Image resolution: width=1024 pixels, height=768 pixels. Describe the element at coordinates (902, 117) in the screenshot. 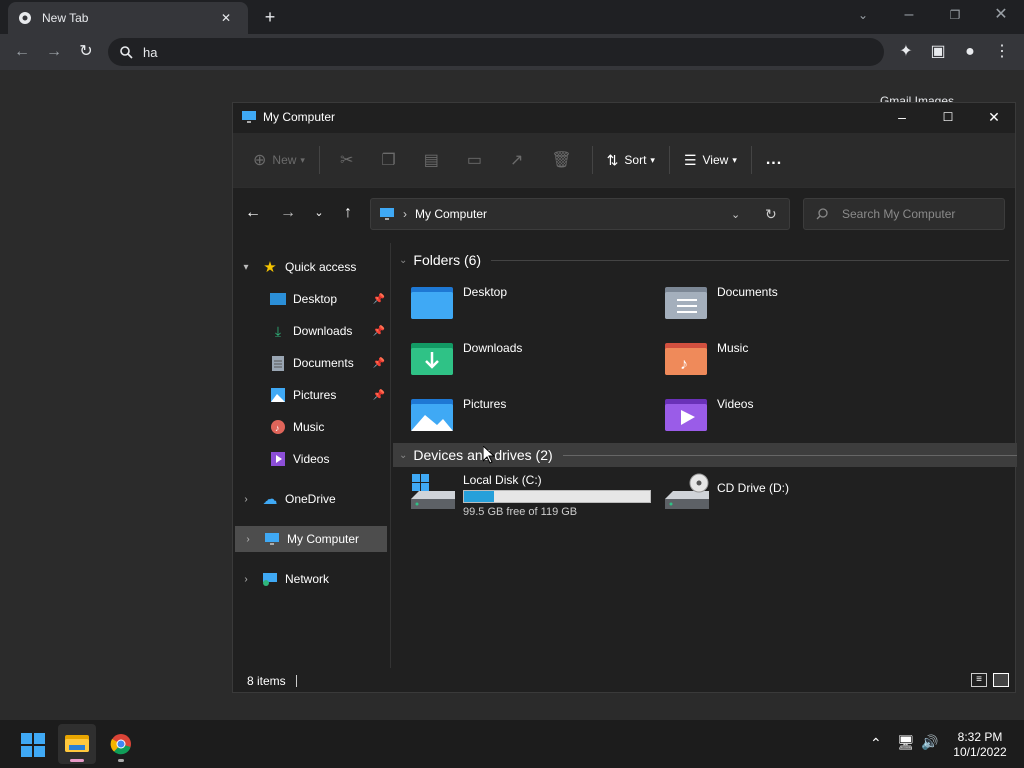

I see `minimize-button: –` at that location.